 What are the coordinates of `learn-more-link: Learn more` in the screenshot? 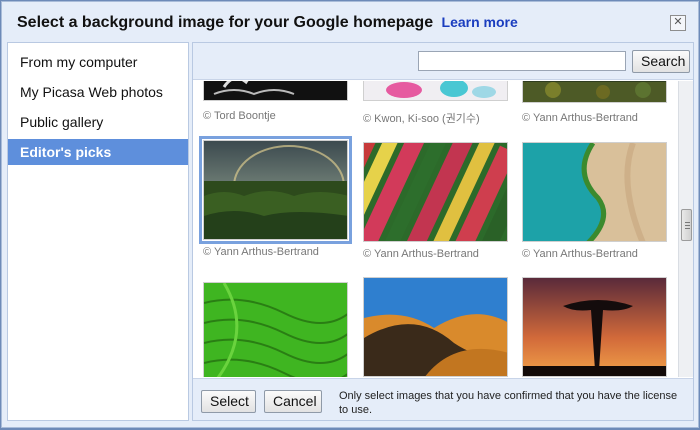 It's located at (480, 22).